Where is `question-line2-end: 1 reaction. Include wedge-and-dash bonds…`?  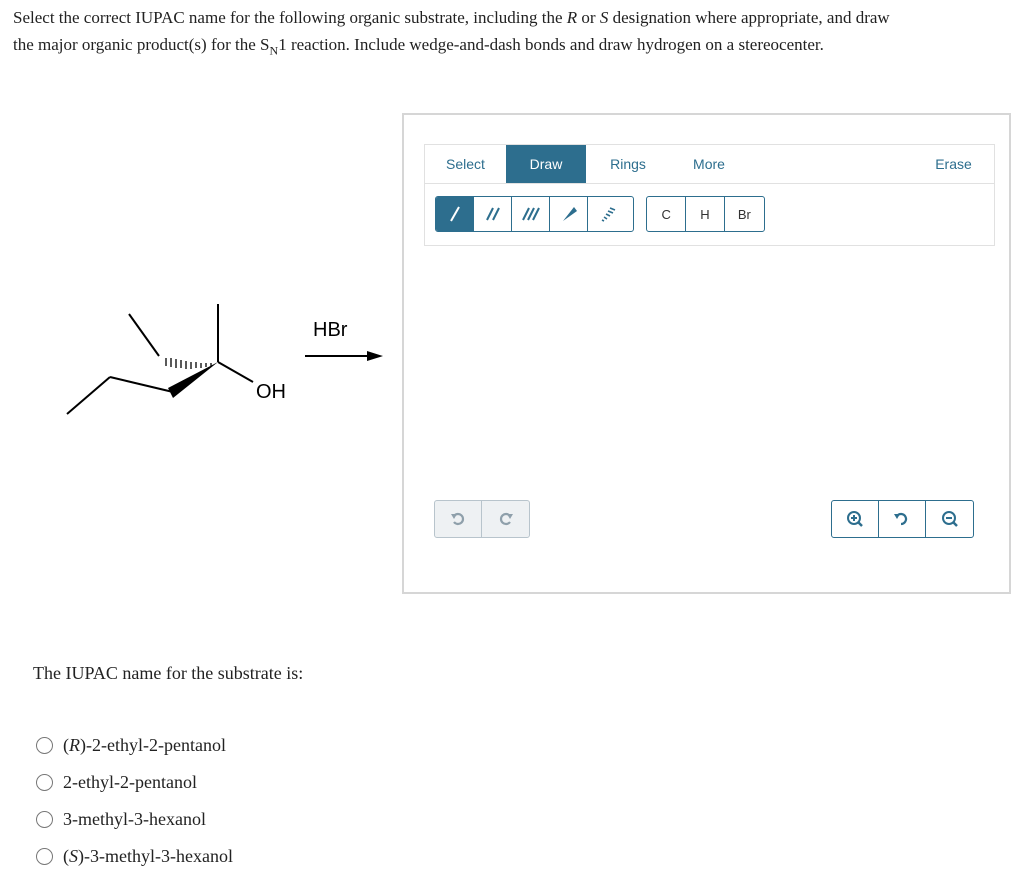 question-line2-end: 1 reaction. Include wedge-and-dash bonds… is located at coordinates (551, 44).